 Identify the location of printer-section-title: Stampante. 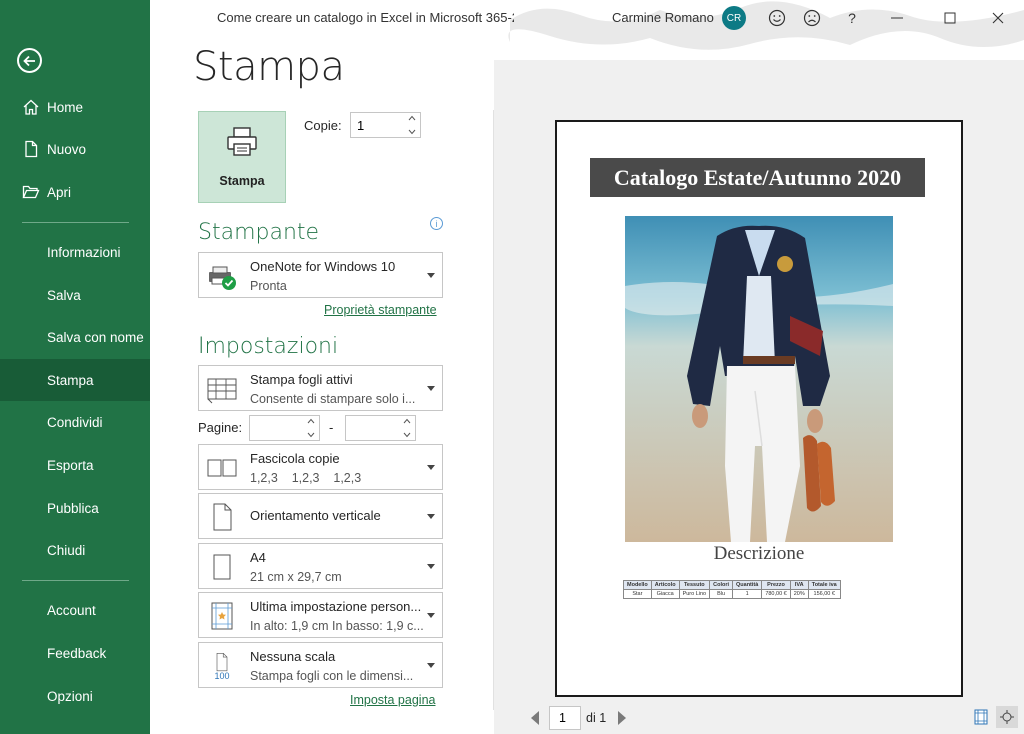
(259, 232).